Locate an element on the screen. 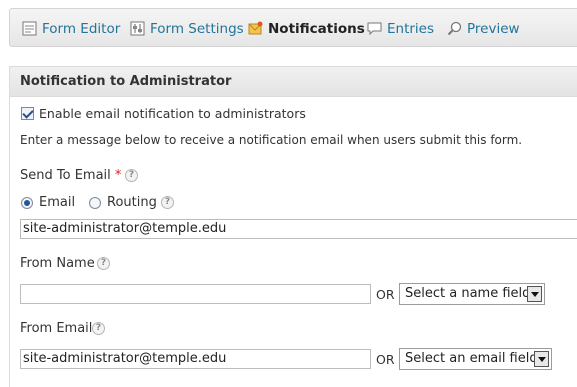 Image resolution: width=577 pixels, height=387 pixels. email-field-select-value: Select an email field is located at coordinates (471, 358).